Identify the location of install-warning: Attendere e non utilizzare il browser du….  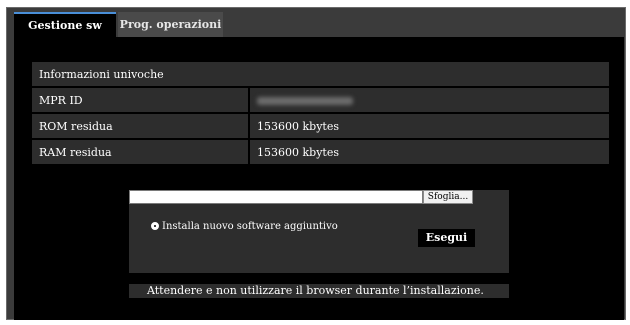
(319, 291).